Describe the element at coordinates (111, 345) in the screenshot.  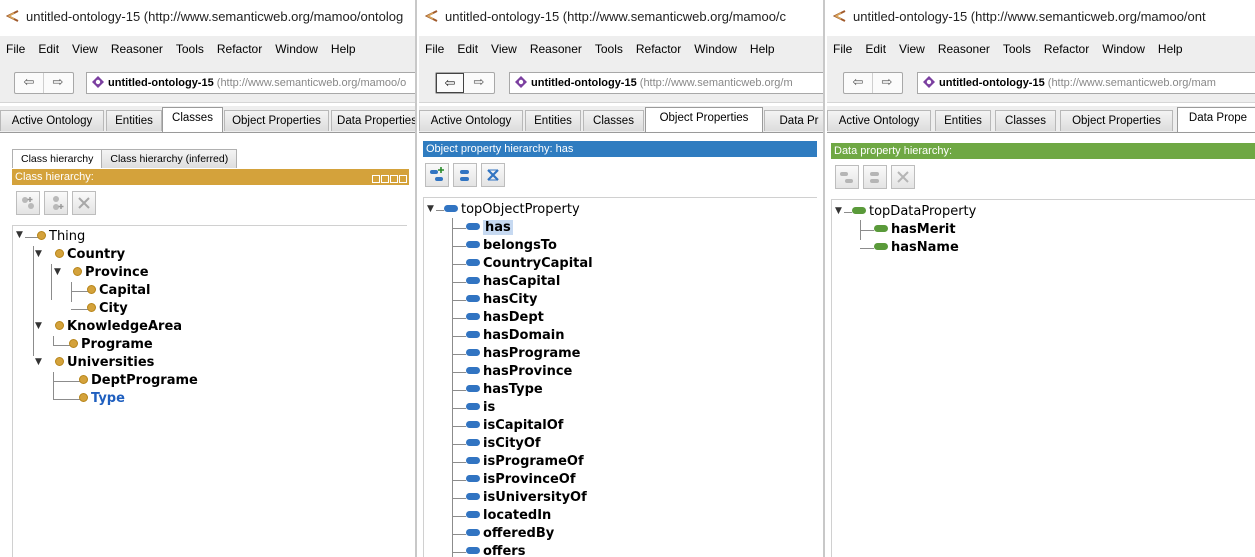
I see `tree-node: Programe` at that location.